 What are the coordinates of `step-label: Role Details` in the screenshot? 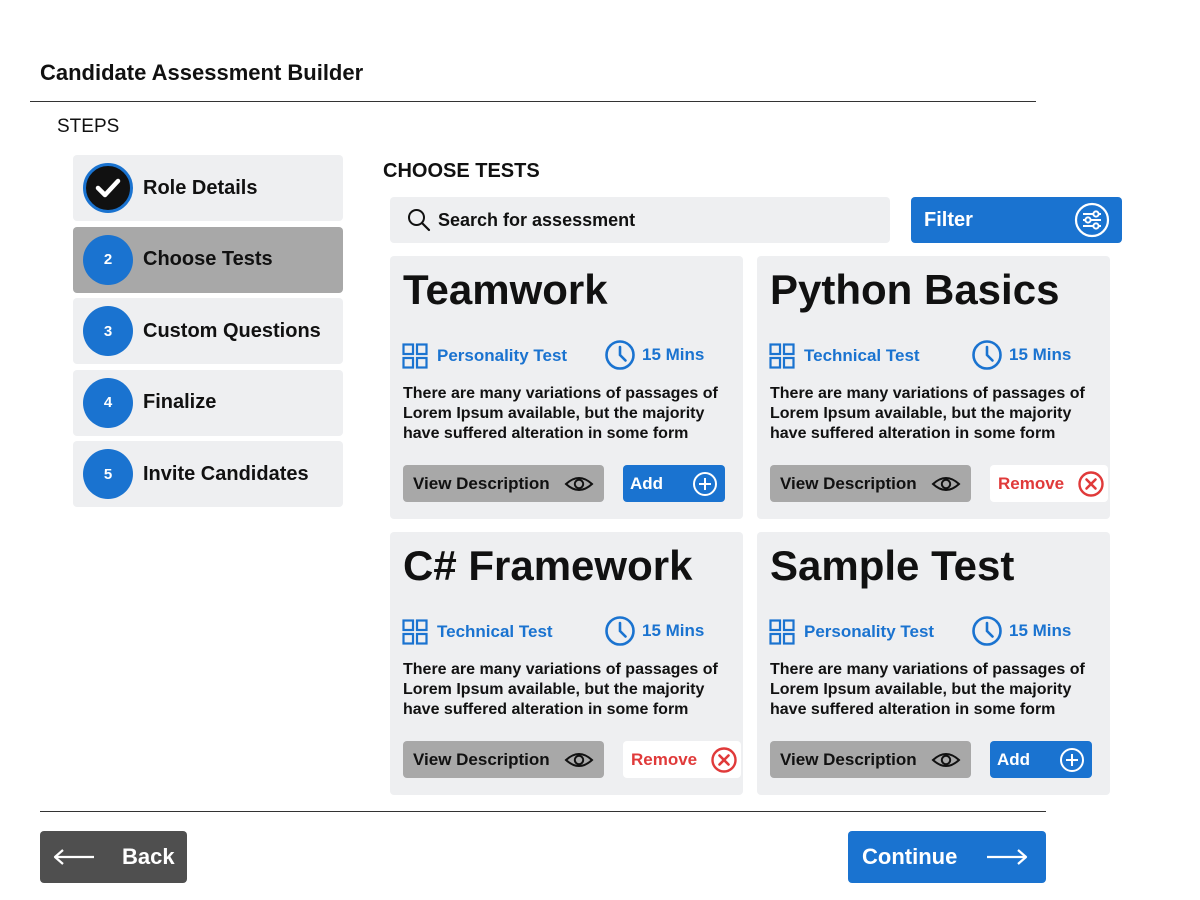 It's located at (200, 187).